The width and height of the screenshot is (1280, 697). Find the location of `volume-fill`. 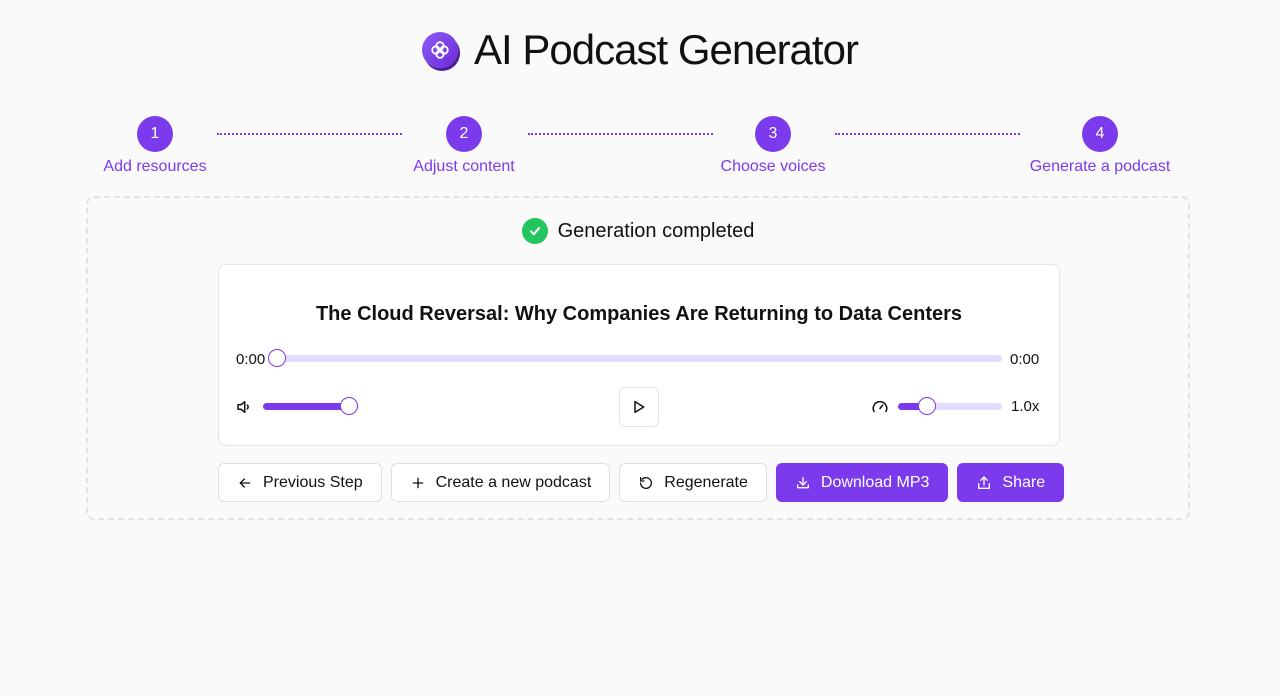

volume-fill is located at coordinates (306, 406).